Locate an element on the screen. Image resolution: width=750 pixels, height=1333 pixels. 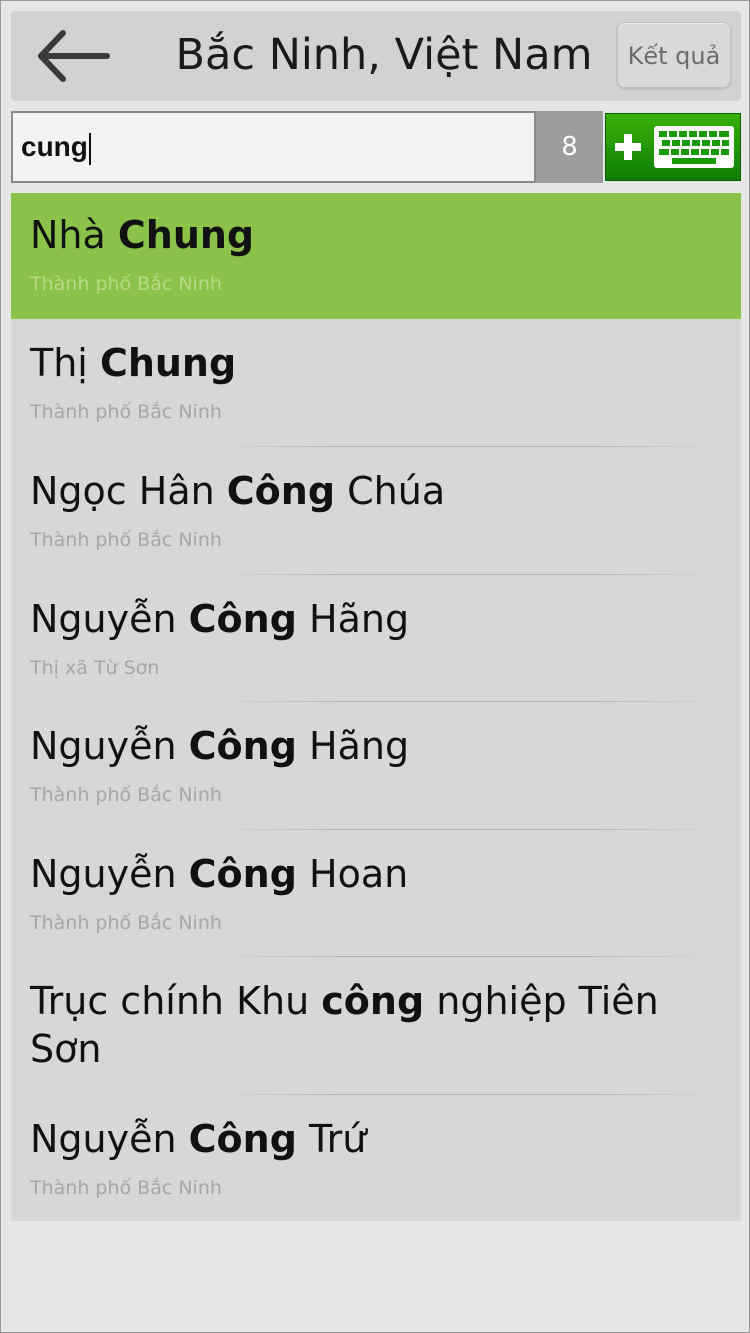
plus-keyboard-icon is located at coordinates (674, 147).